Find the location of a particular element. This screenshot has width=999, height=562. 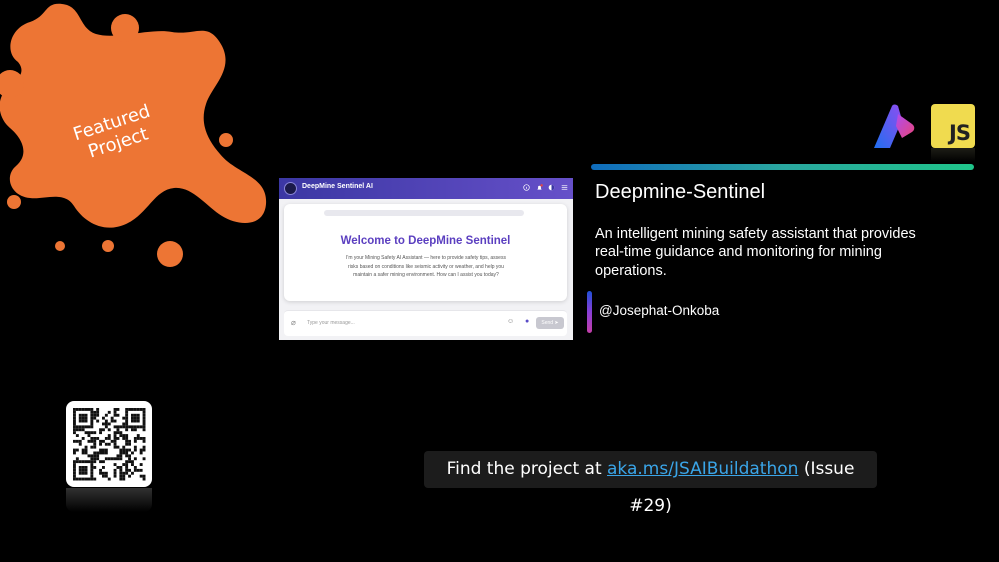

bell-icon is located at coordinates (540, 187).